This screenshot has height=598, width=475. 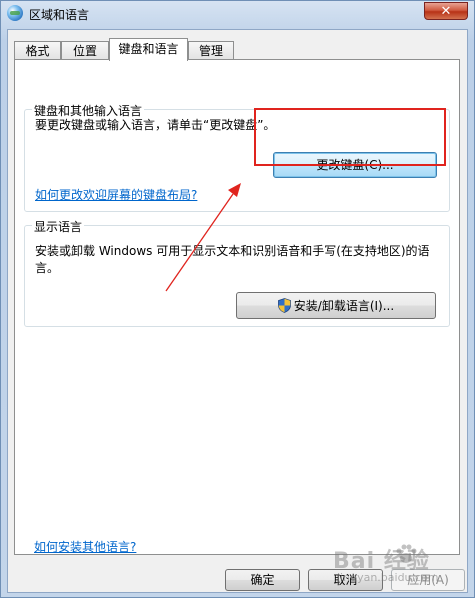 What do you see at coordinates (58, 226) in the screenshot?
I see `display-group-title: 显示语言` at bounding box center [58, 226].